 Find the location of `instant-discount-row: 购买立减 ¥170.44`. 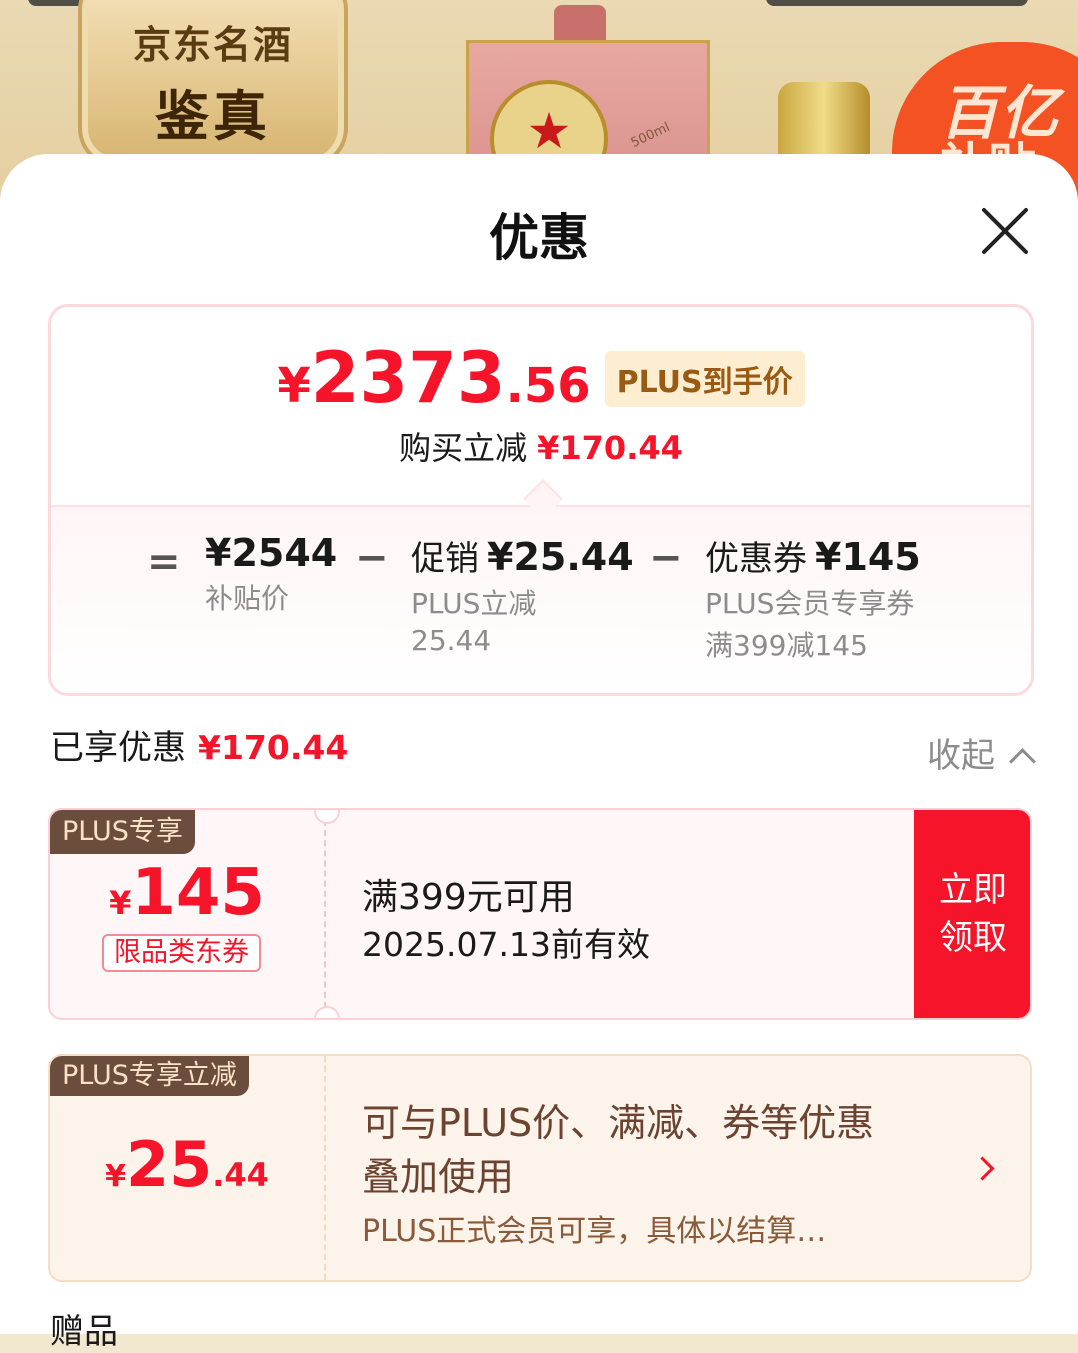

instant-discount-row: 购买立减 ¥170.44 is located at coordinates (541, 446).